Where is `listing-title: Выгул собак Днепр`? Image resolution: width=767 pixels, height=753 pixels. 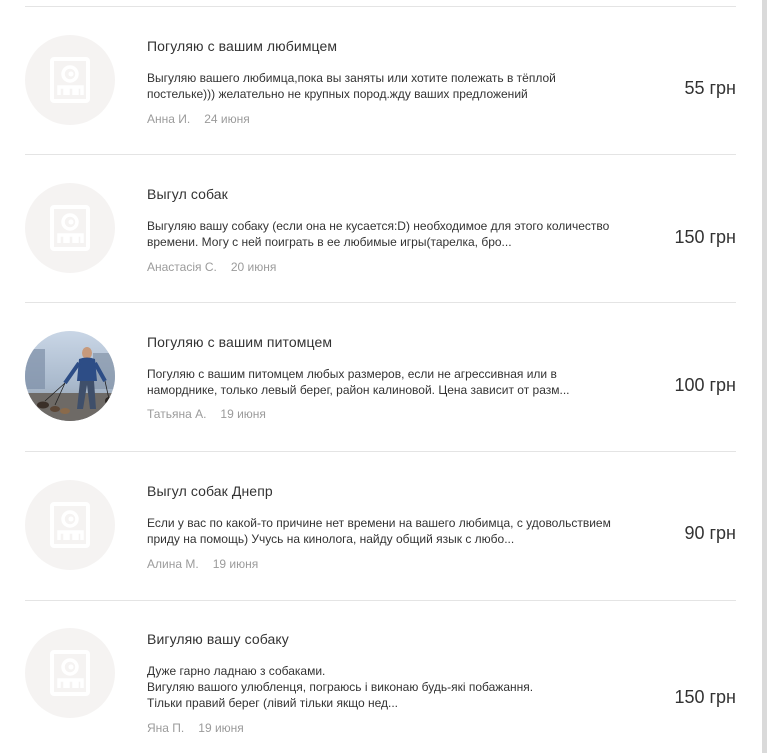 listing-title: Выгул собак Днепр is located at coordinates (210, 491).